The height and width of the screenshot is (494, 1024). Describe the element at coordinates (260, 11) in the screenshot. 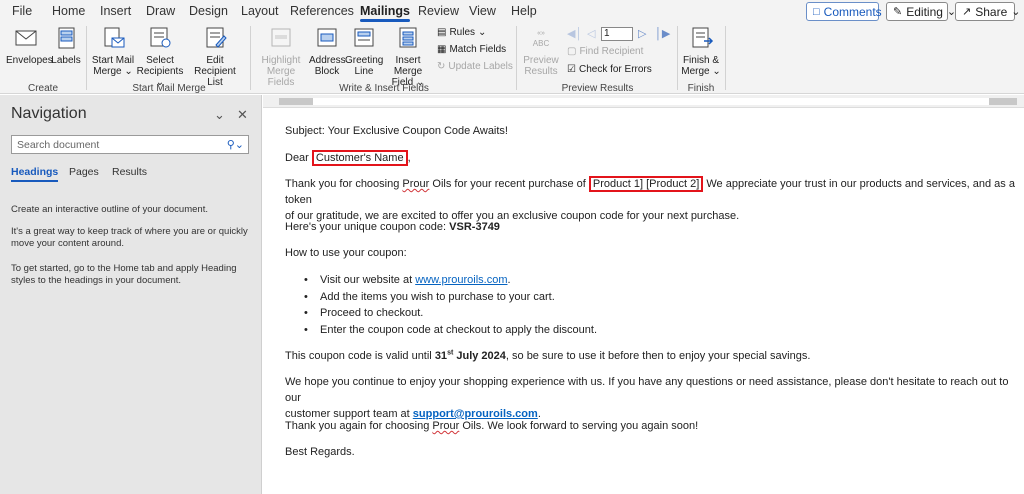

I see `tab-layout: Layout` at that location.